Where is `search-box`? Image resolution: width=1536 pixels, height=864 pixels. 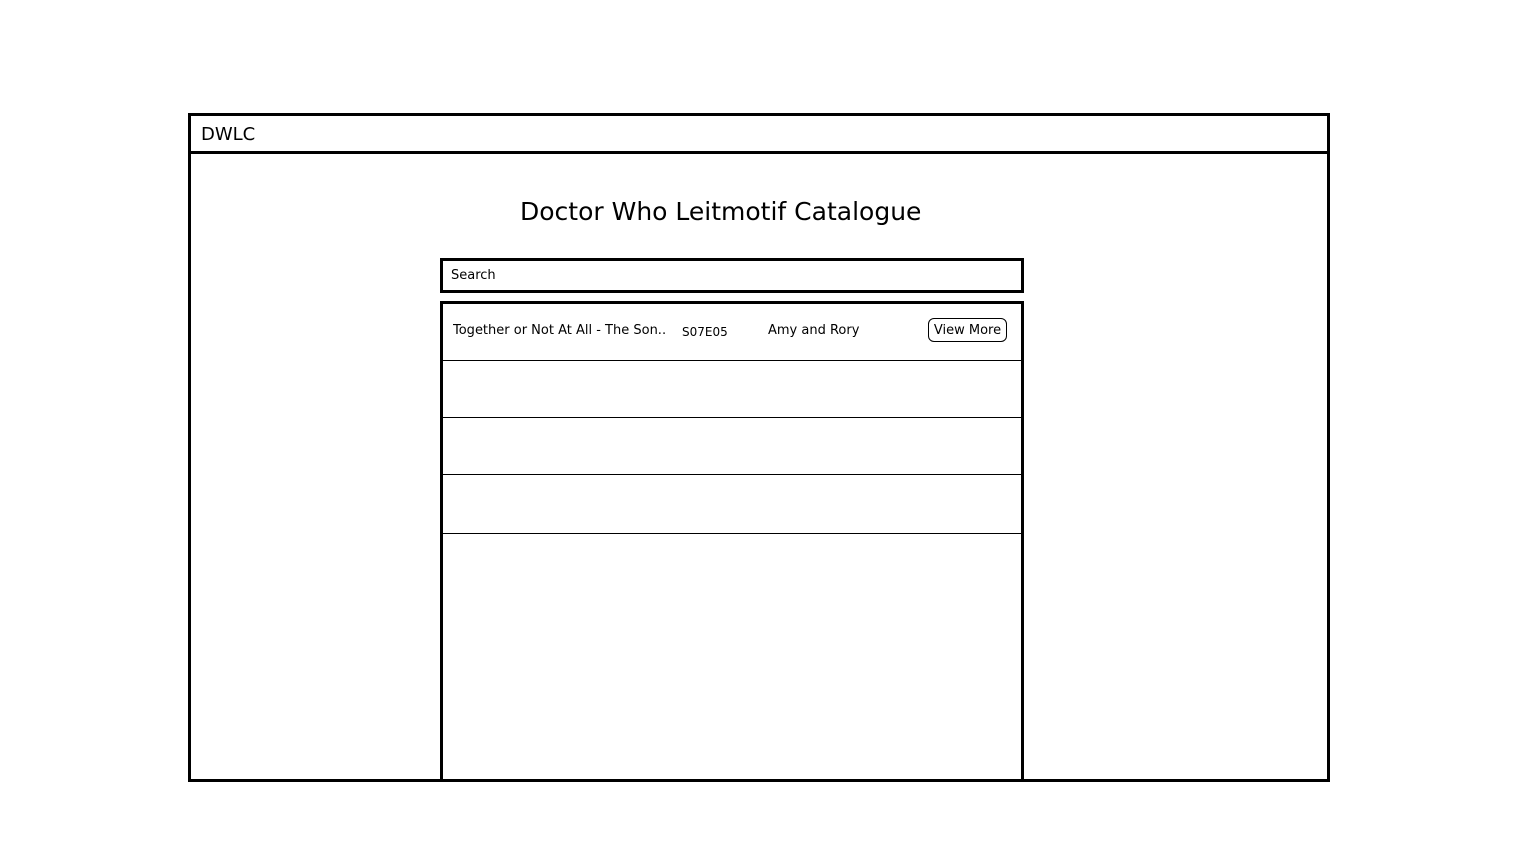 search-box is located at coordinates (732, 275).